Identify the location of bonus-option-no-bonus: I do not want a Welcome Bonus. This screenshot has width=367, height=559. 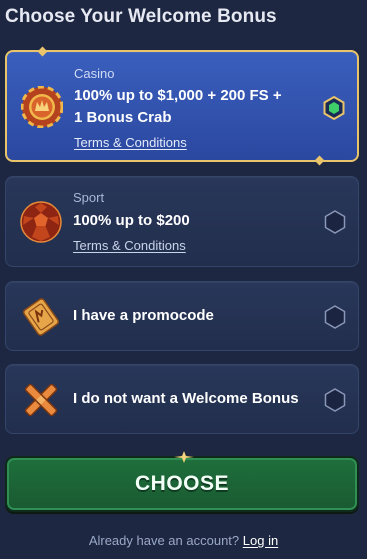
(182, 399).